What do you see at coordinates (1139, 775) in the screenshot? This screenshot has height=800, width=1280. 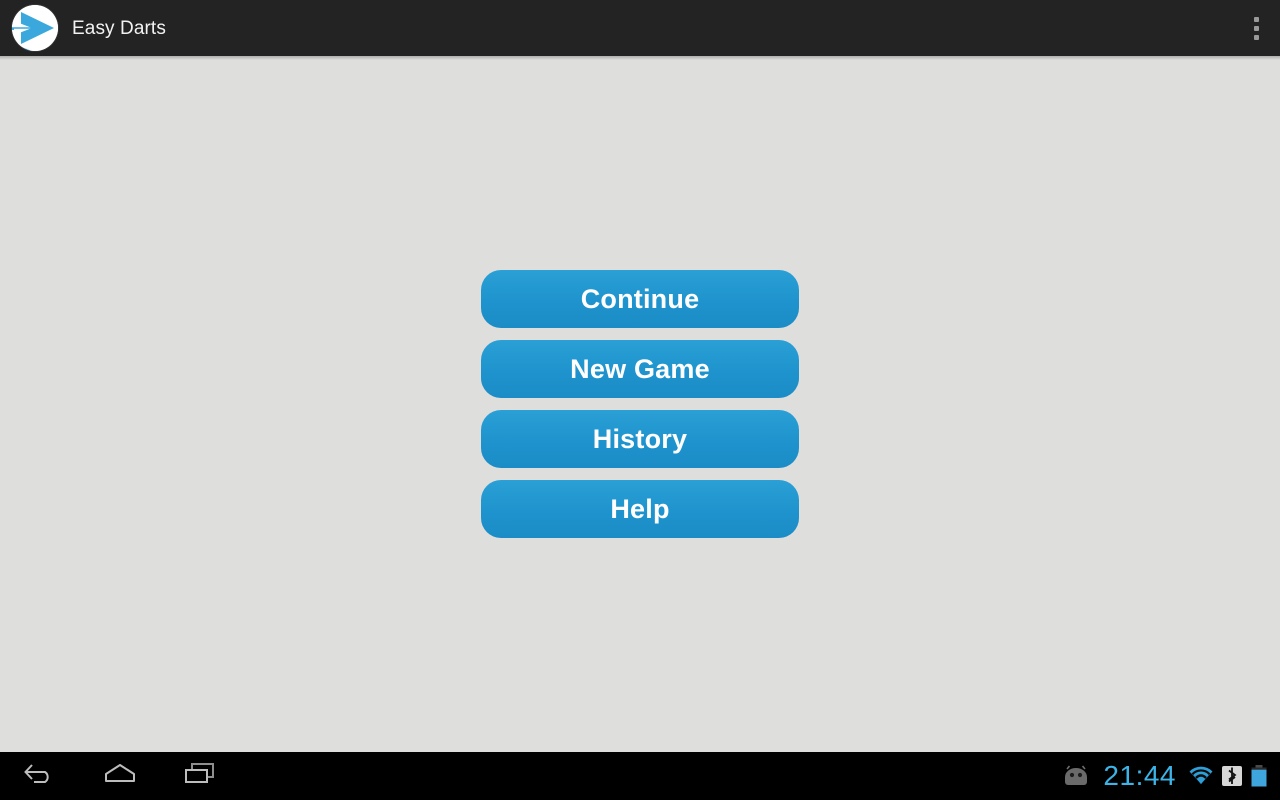 I see `status-clock: 21:44` at bounding box center [1139, 775].